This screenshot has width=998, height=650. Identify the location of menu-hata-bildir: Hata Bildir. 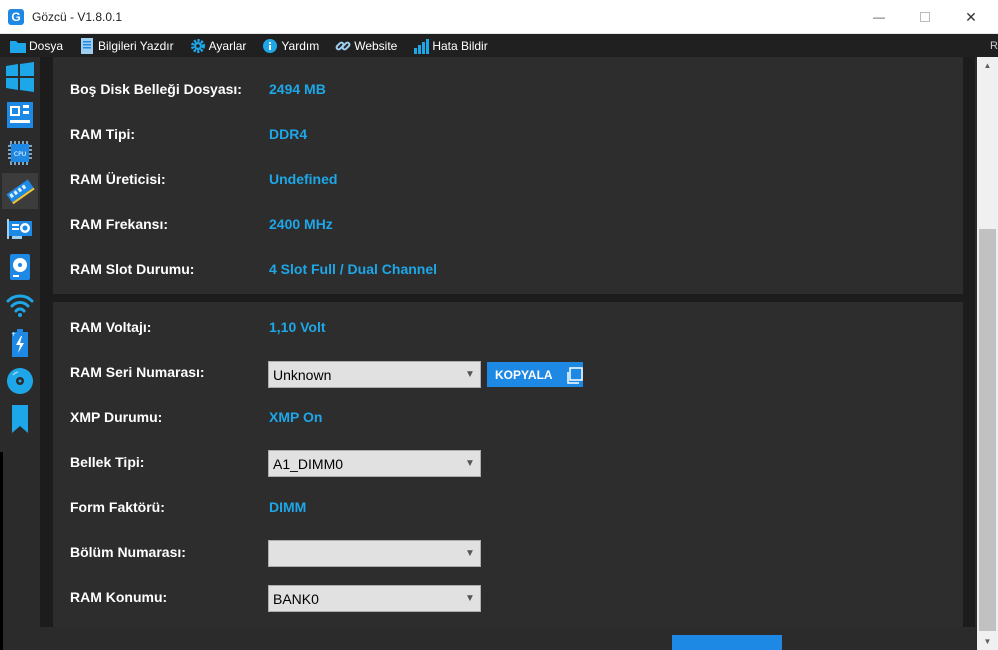
(450, 46).